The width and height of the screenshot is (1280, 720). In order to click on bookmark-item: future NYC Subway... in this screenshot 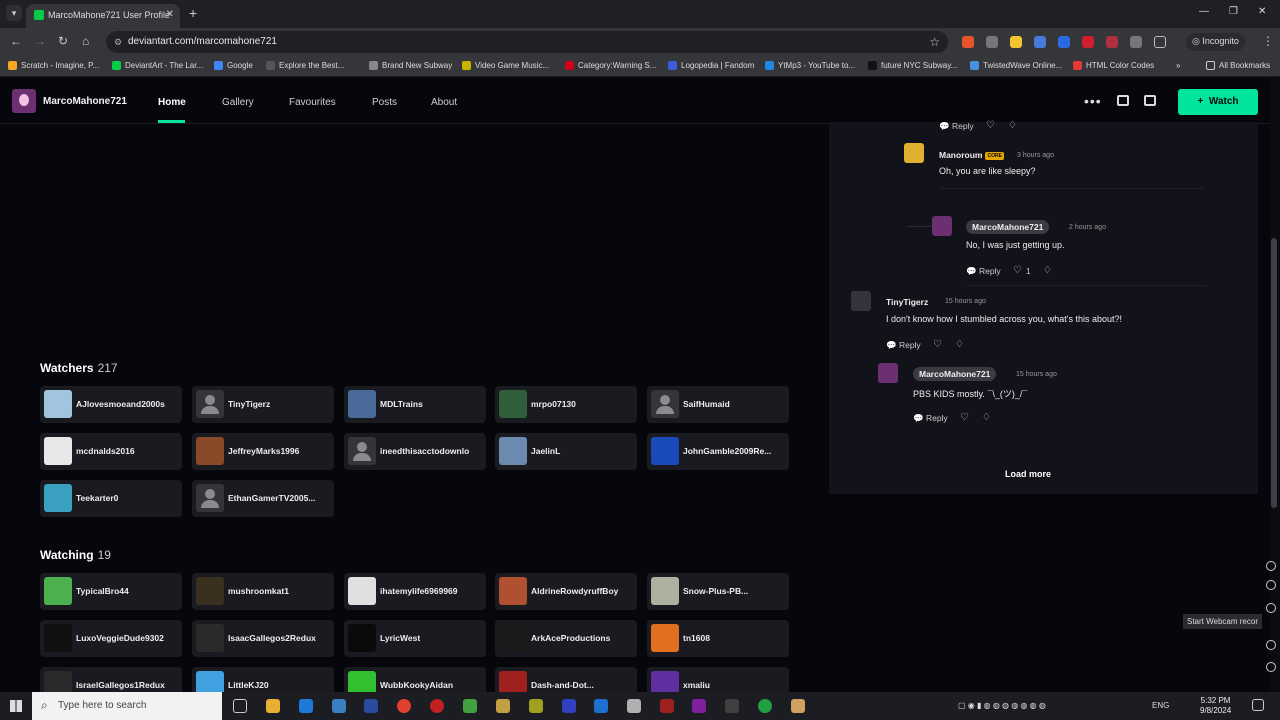, I will do `click(912, 65)`.